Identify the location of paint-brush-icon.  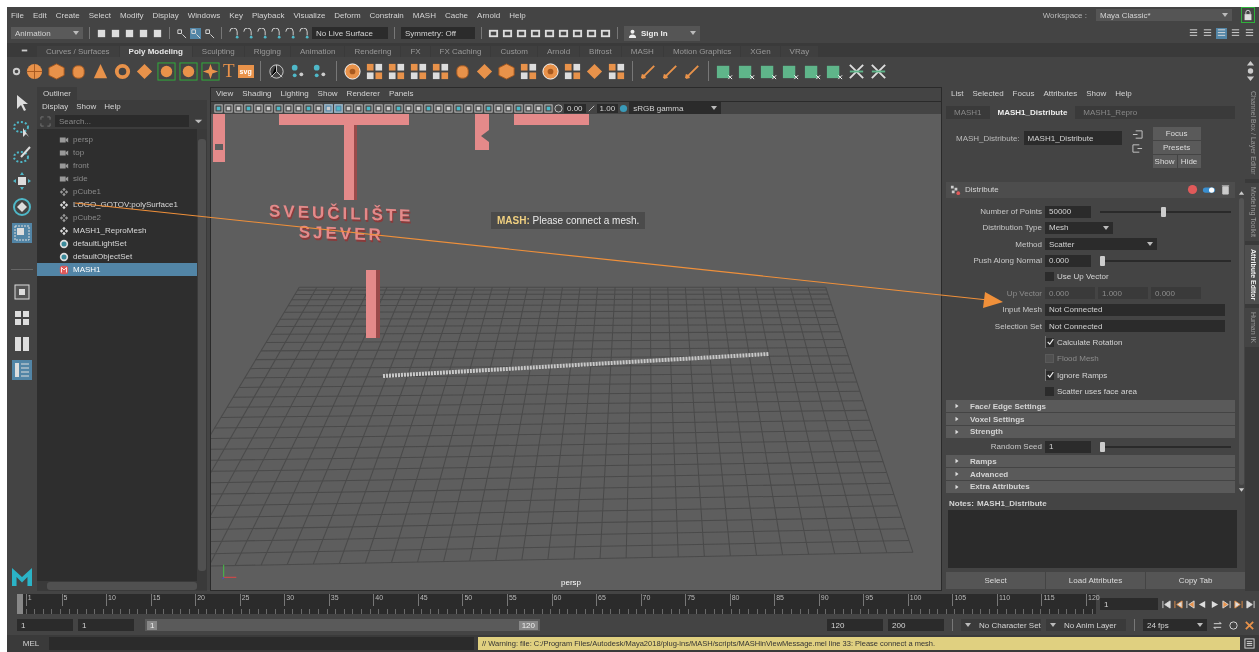
(22, 155).